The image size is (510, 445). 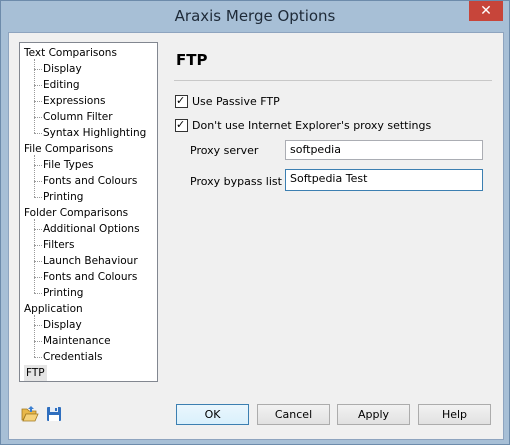 I want to click on ok-button: OK, so click(x=212, y=414).